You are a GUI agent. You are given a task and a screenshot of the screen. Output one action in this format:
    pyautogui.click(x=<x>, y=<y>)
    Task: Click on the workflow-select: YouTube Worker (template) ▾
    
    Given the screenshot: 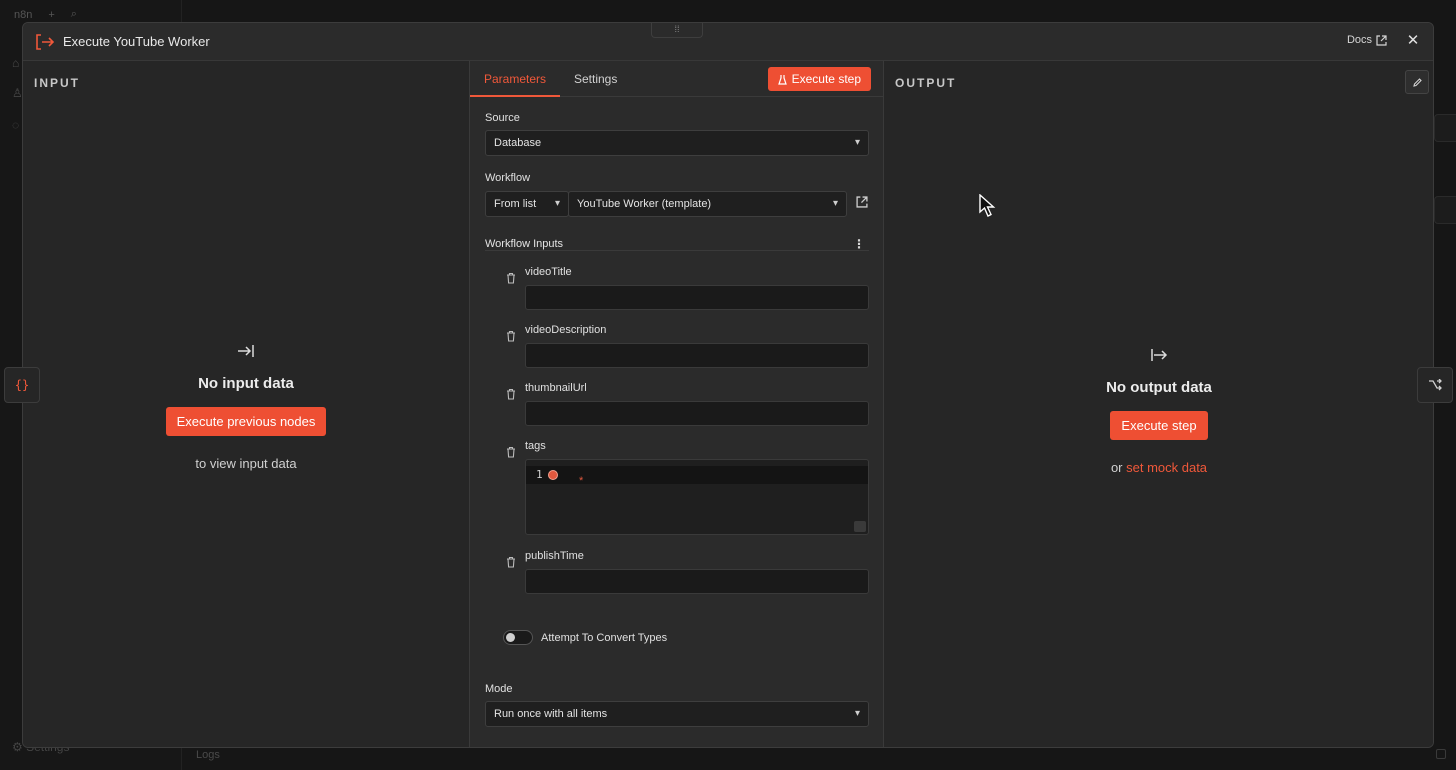 What is the action you would take?
    pyautogui.click(x=707, y=204)
    